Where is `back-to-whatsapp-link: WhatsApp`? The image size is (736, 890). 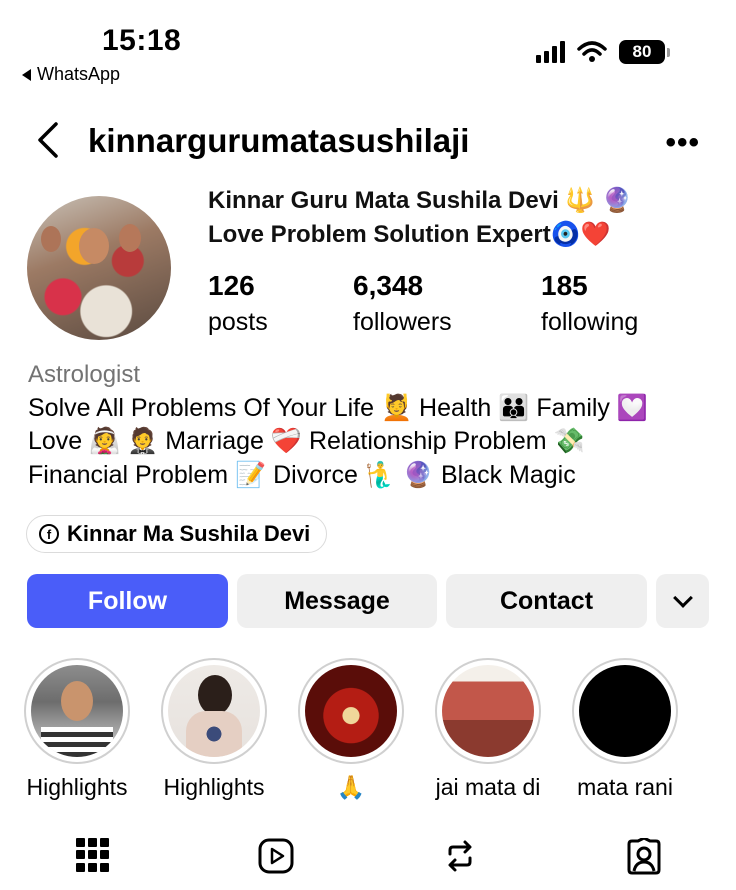 back-to-whatsapp-link: WhatsApp is located at coordinates (71, 74).